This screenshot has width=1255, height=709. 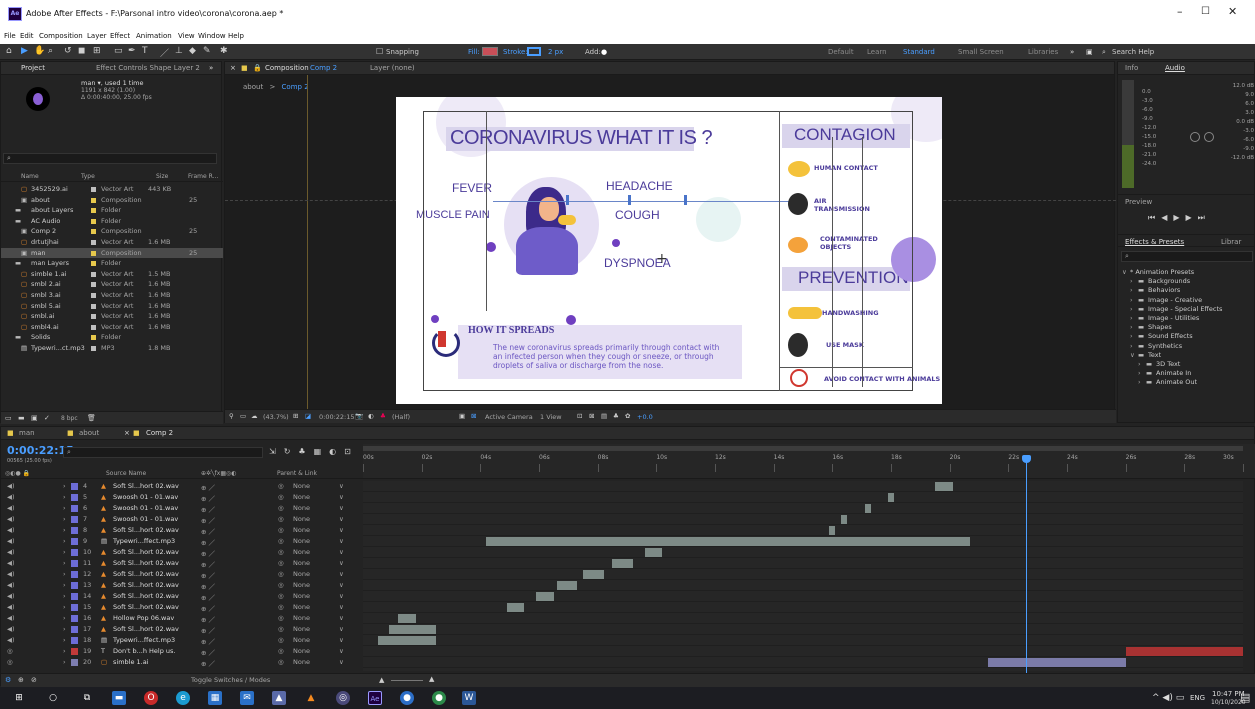 What do you see at coordinates (407, 698) in the screenshot?
I see `chrome-icon: ●` at bounding box center [407, 698].